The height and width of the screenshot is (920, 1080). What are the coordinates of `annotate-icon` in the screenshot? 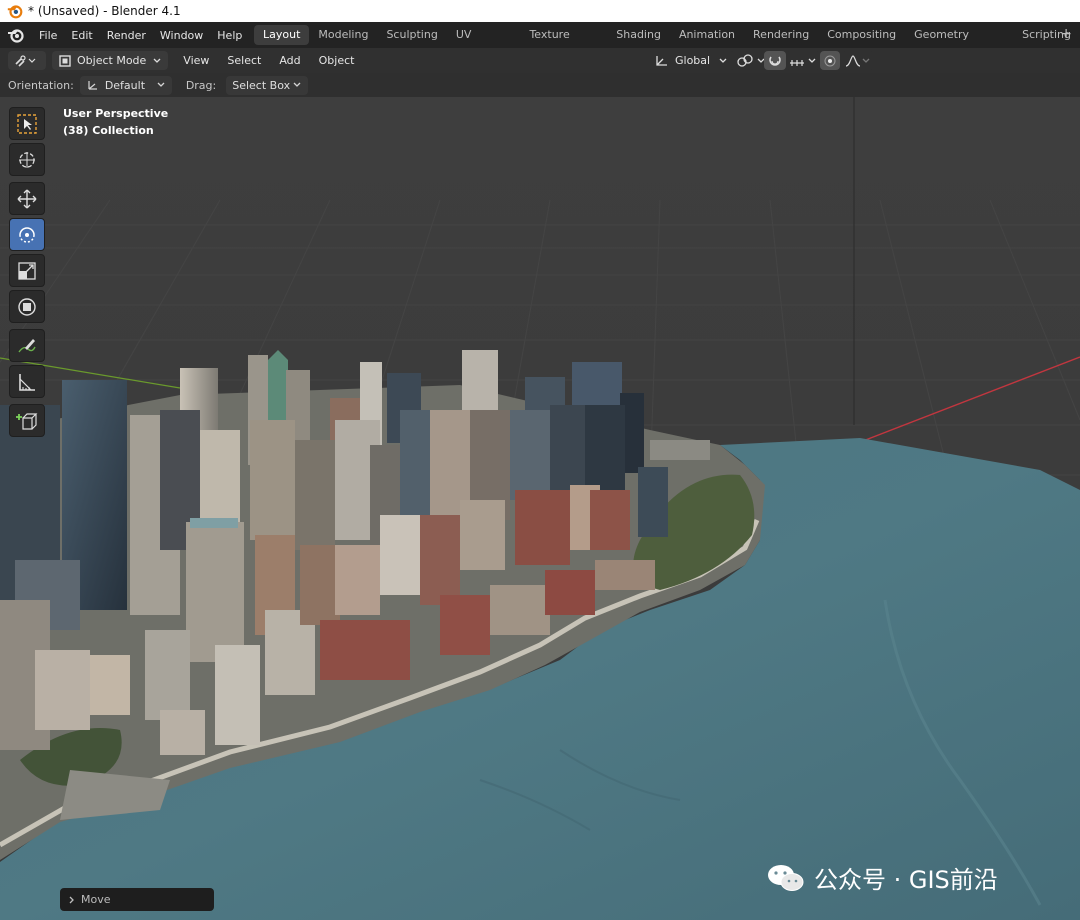 It's located at (27, 345).